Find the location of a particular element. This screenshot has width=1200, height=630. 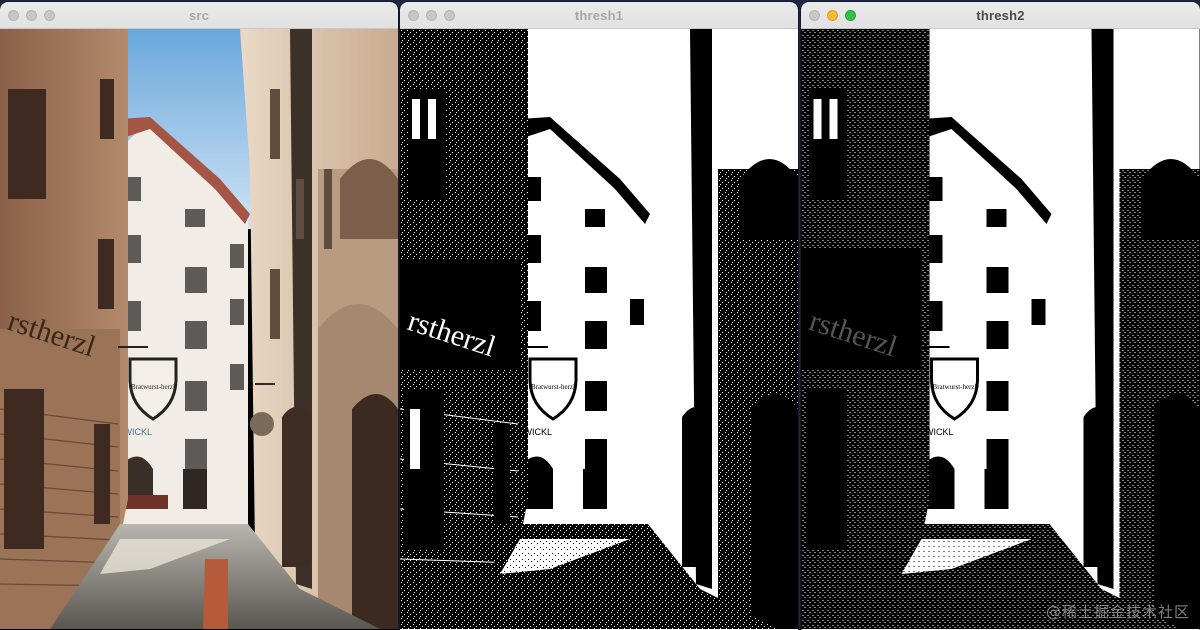

titlebar: thresh2 is located at coordinates (1000, 15).